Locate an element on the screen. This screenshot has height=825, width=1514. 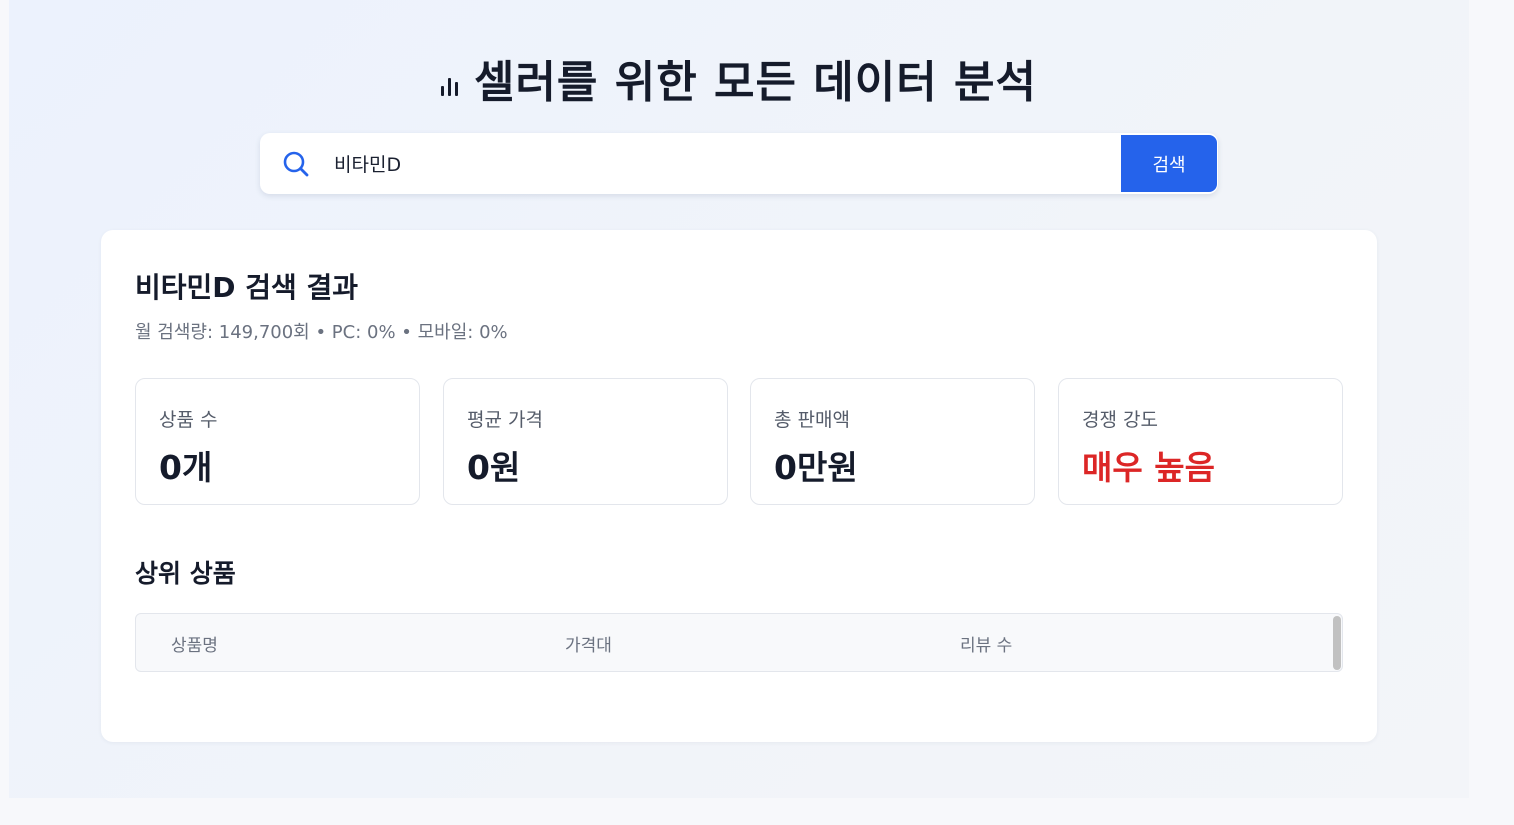
search-input is located at coordinates (726, 163).